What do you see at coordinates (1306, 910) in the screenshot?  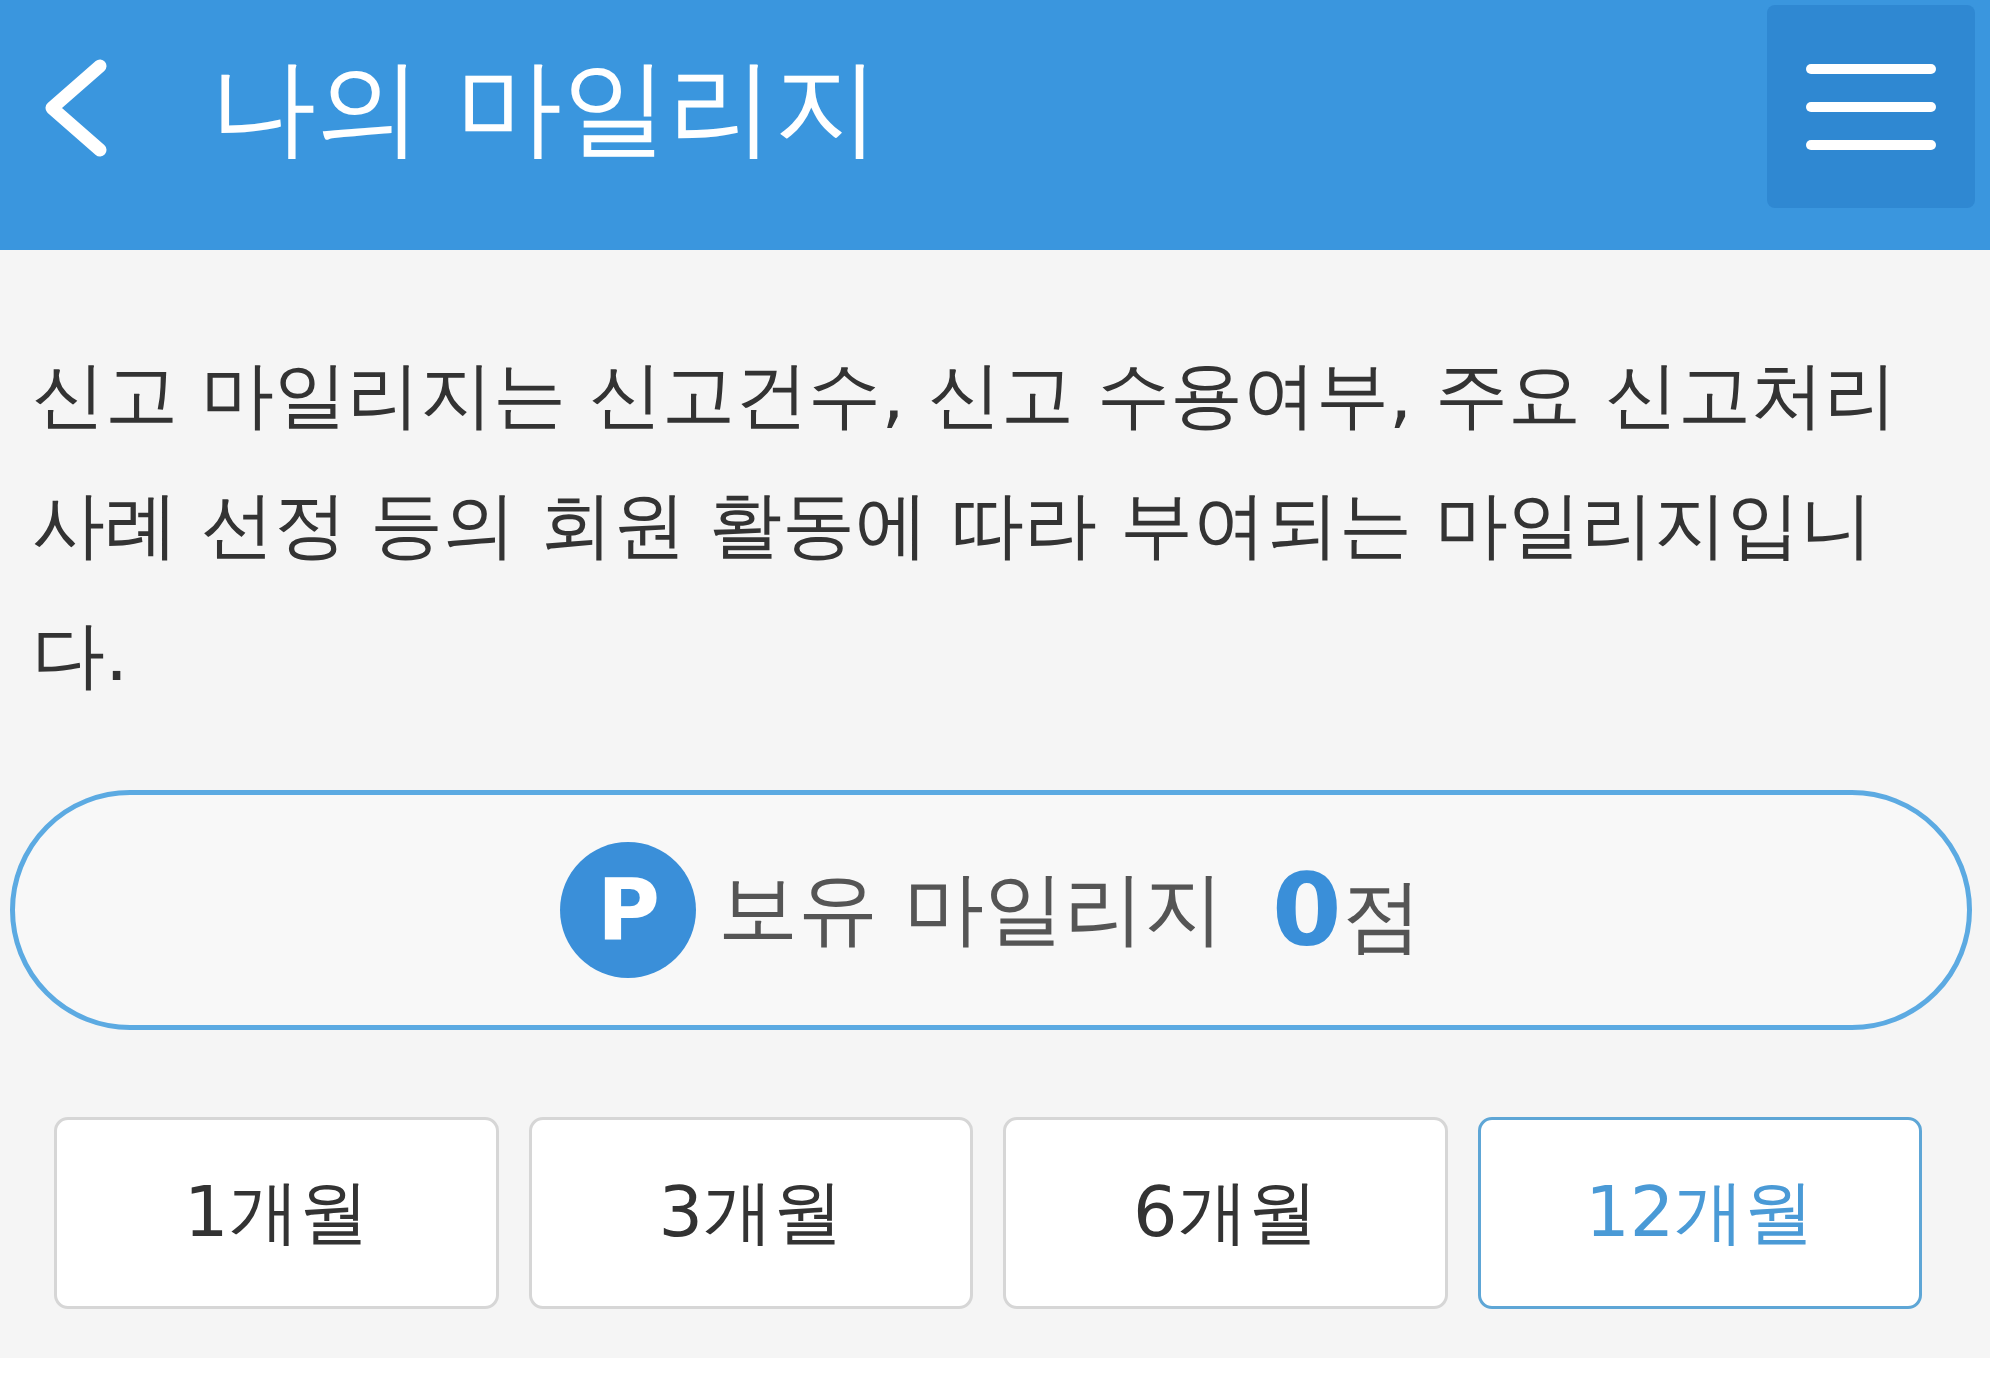 I see `balance-value: 0` at bounding box center [1306, 910].